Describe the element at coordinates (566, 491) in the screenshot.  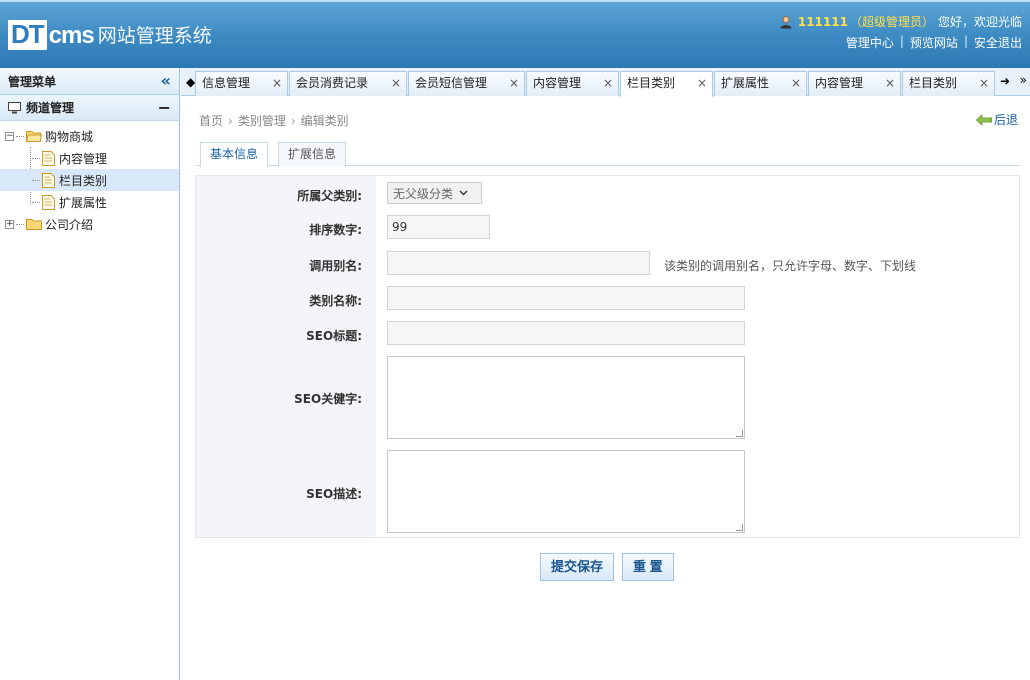
I see `seo-desc-textarea` at that location.